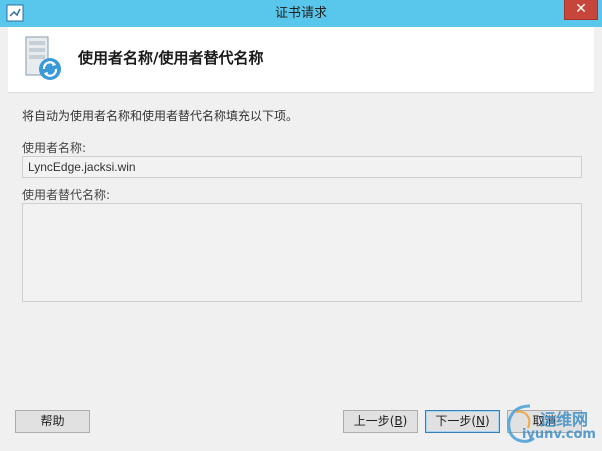 This screenshot has width=602, height=451. What do you see at coordinates (54, 148) in the screenshot?
I see `subject-name-label: 使用者名称:` at bounding box center [54, 148].